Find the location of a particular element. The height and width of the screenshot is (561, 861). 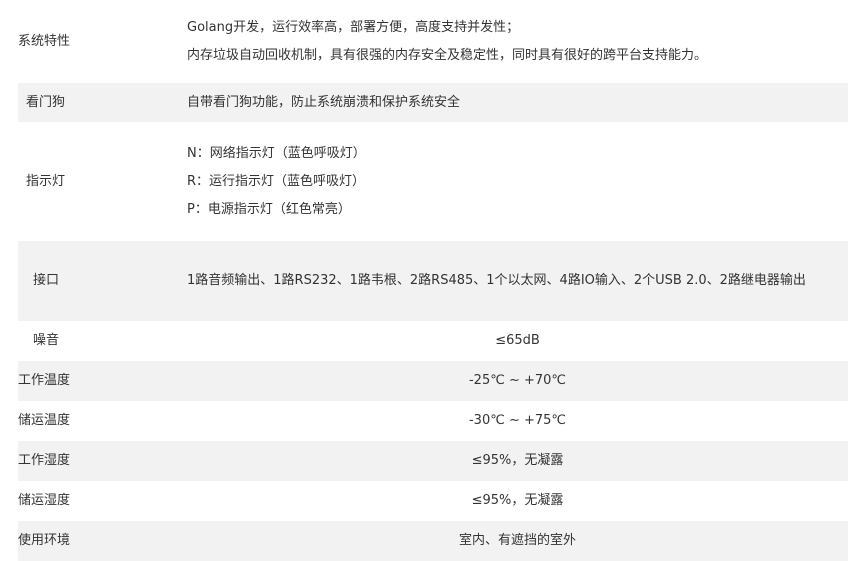

spec-label: 接口 is located at coordinates (102, 281).